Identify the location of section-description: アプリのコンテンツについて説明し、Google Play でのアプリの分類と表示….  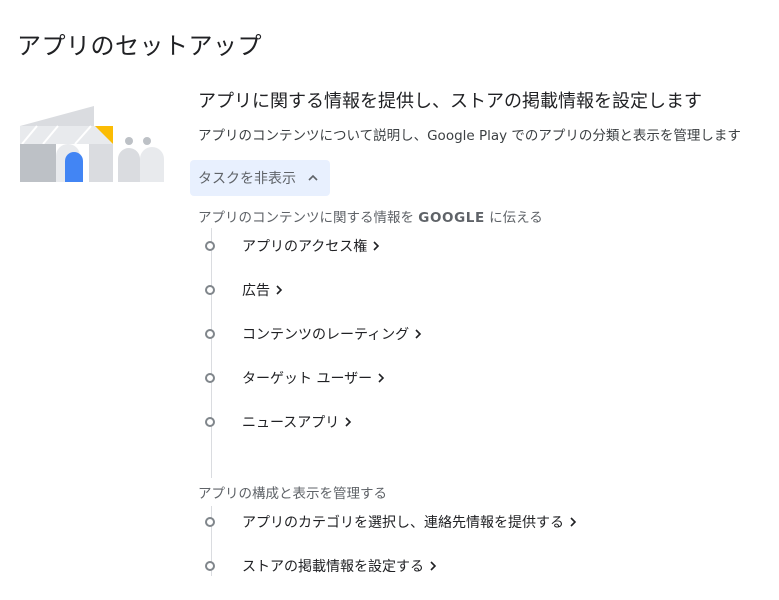
(469, 136).